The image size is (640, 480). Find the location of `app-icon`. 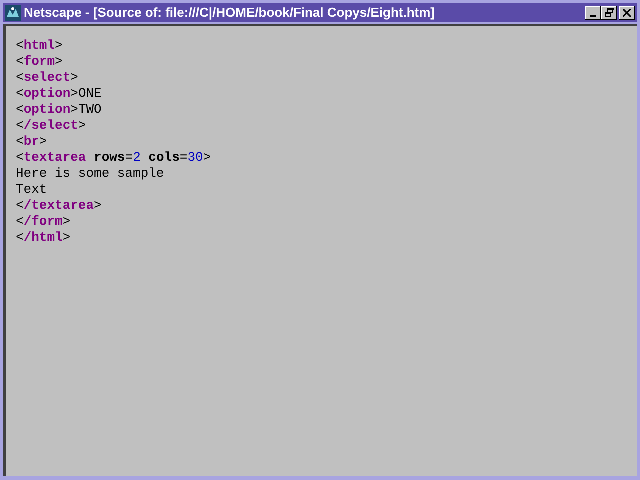

app-icon is located at coordinates (13, 12).